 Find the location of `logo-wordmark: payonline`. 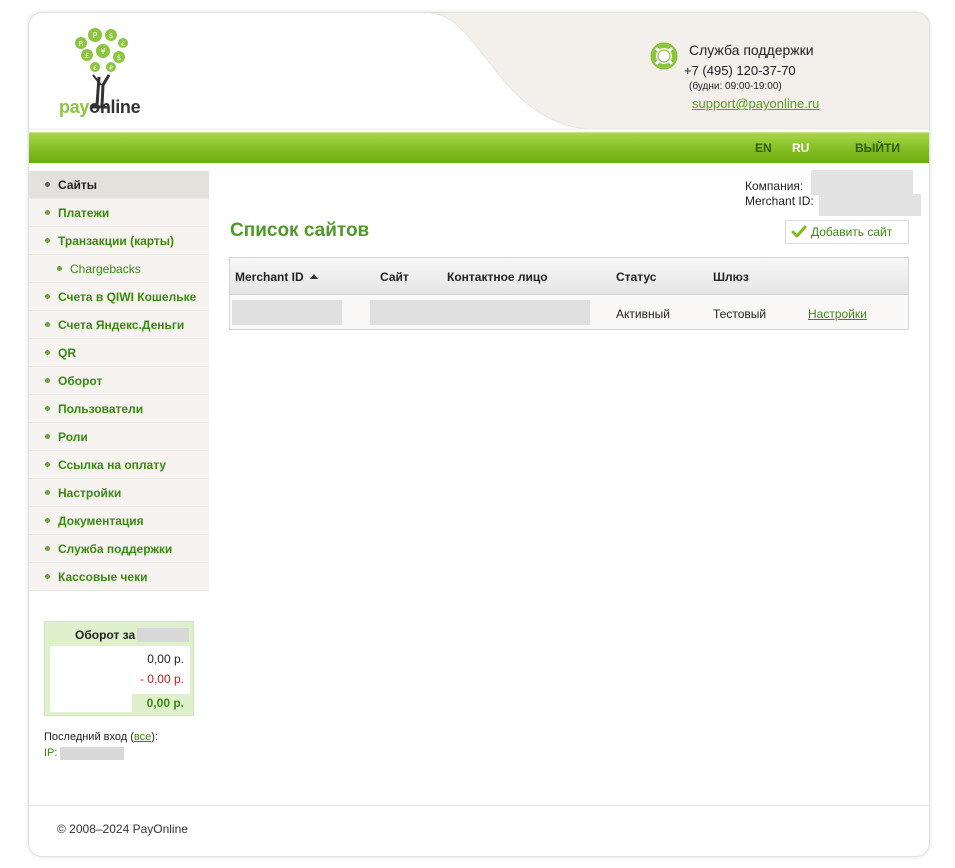

logo-wordmark: payonline is located at coordinates (100, 107).